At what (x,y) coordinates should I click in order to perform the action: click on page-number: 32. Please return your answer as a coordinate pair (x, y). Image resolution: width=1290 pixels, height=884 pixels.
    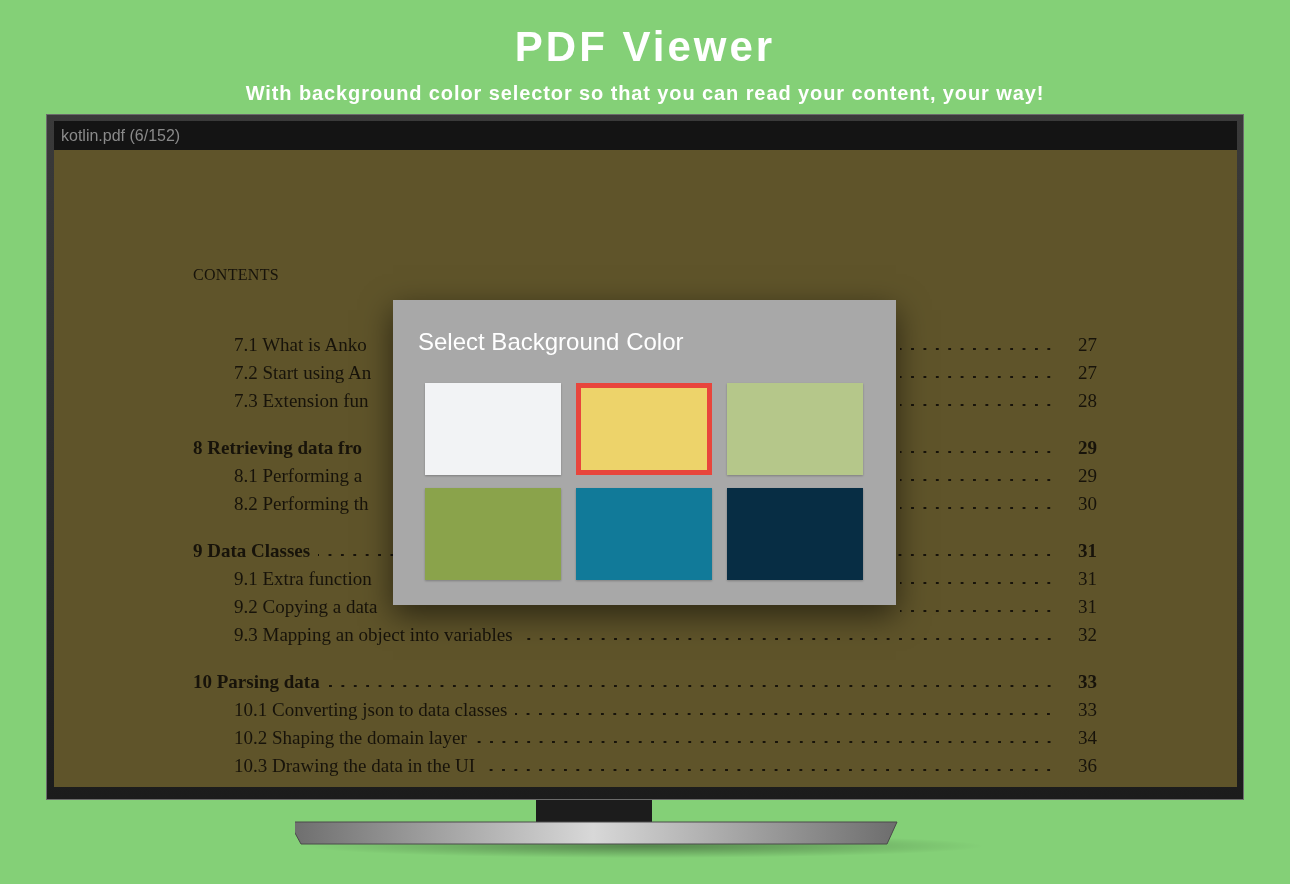
    Looking at the image, I should click on (1087, 635).